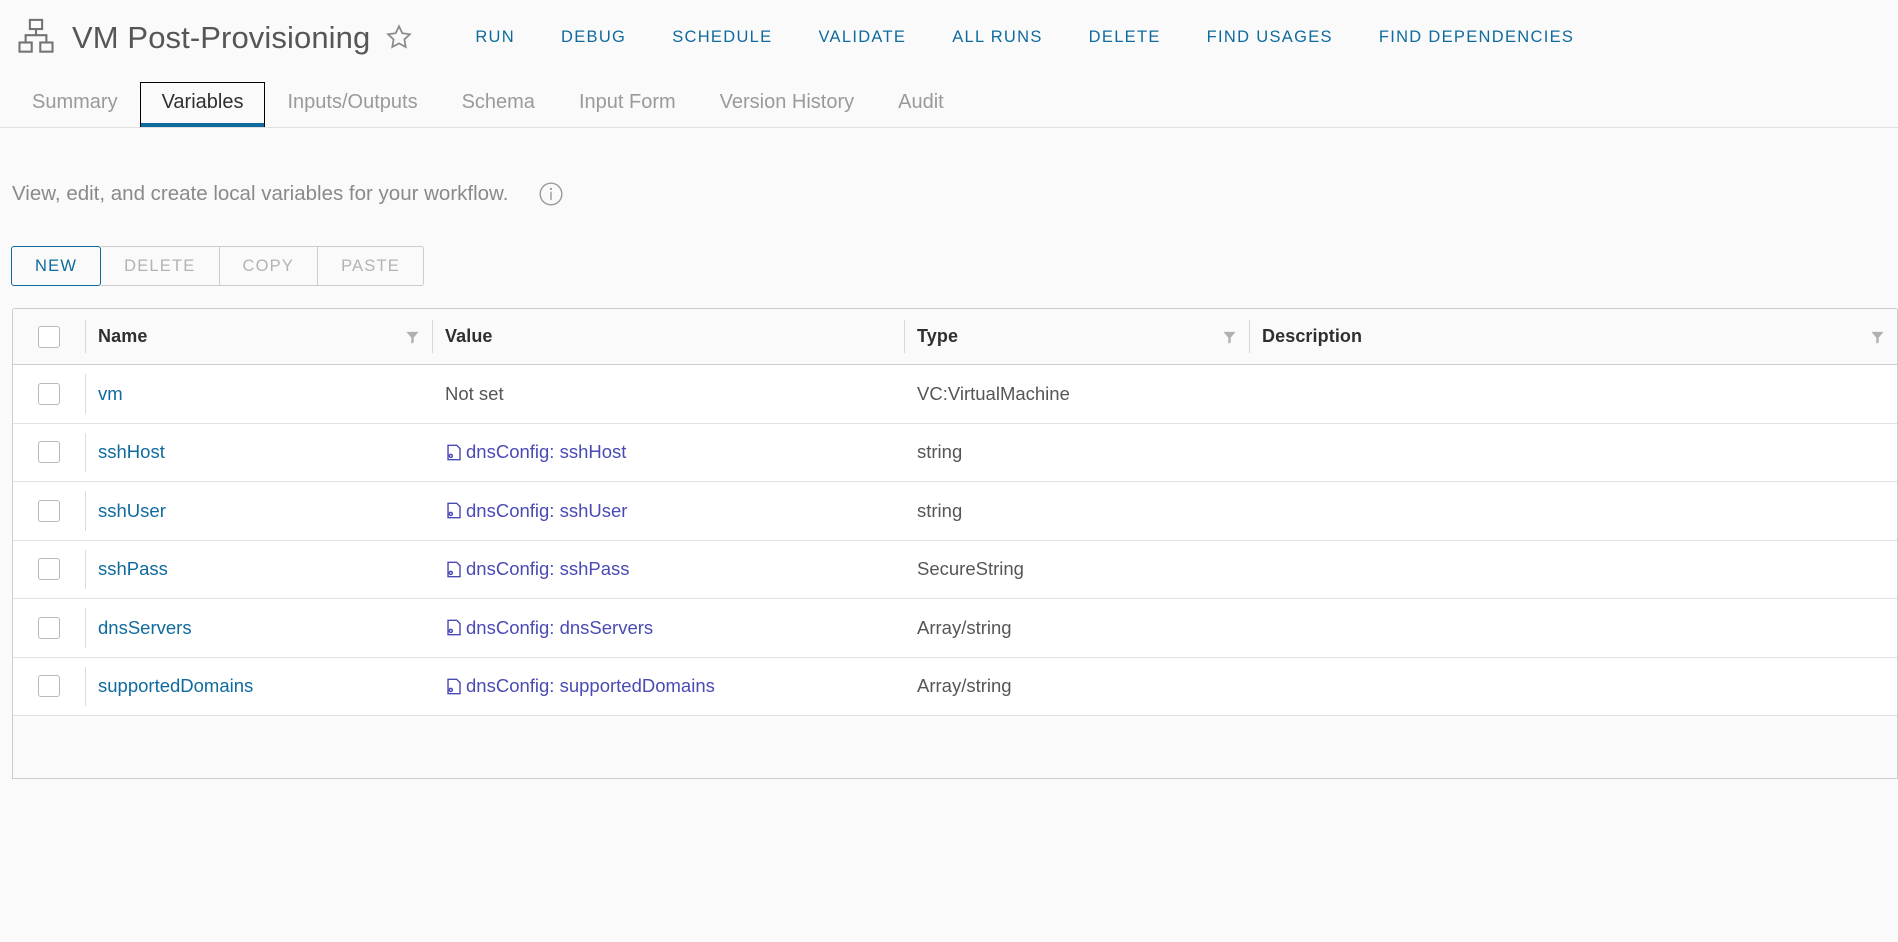  What do you see at coordinates (110, 394) in the screenshot?
I see `variable-name-link: vm` at bounding box center [110, 394].